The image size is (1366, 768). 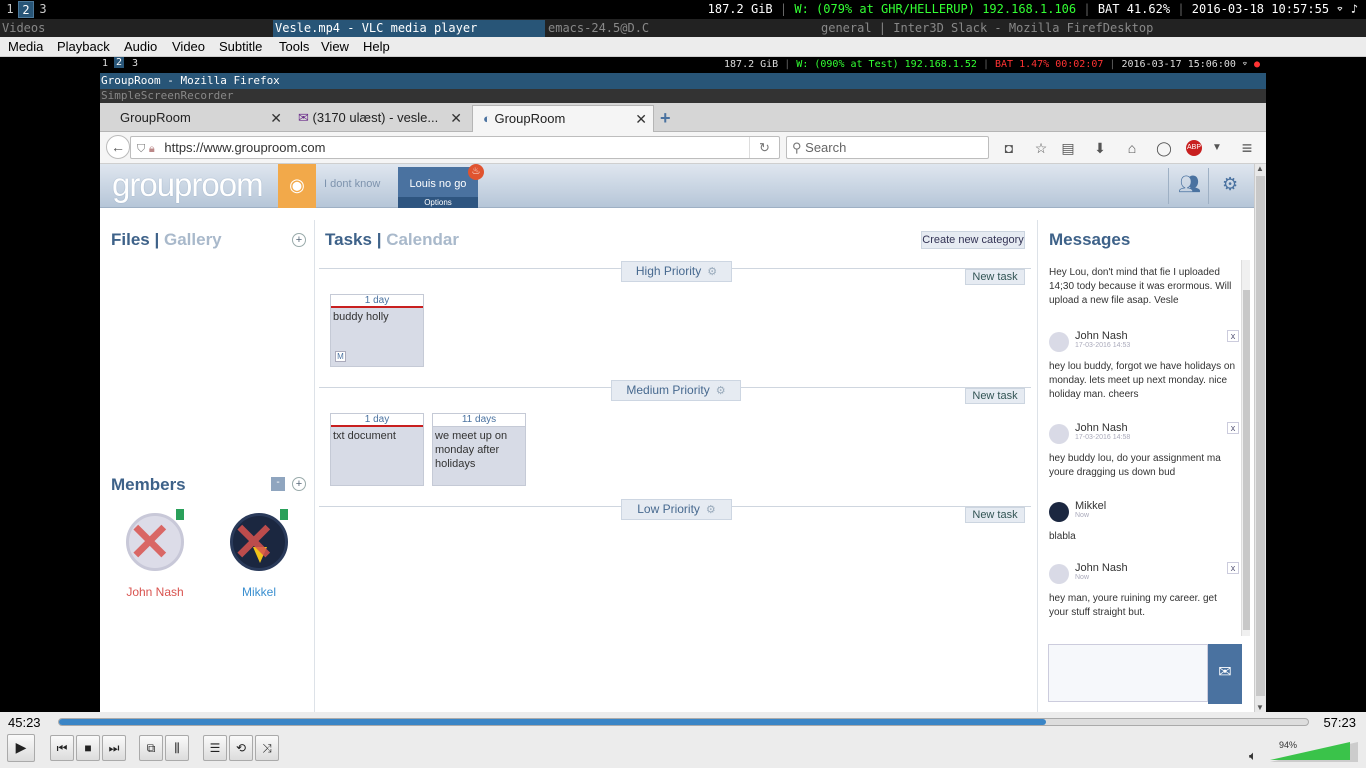 I want to click on previous-icon: ⏮, so click(x=62, y=748).